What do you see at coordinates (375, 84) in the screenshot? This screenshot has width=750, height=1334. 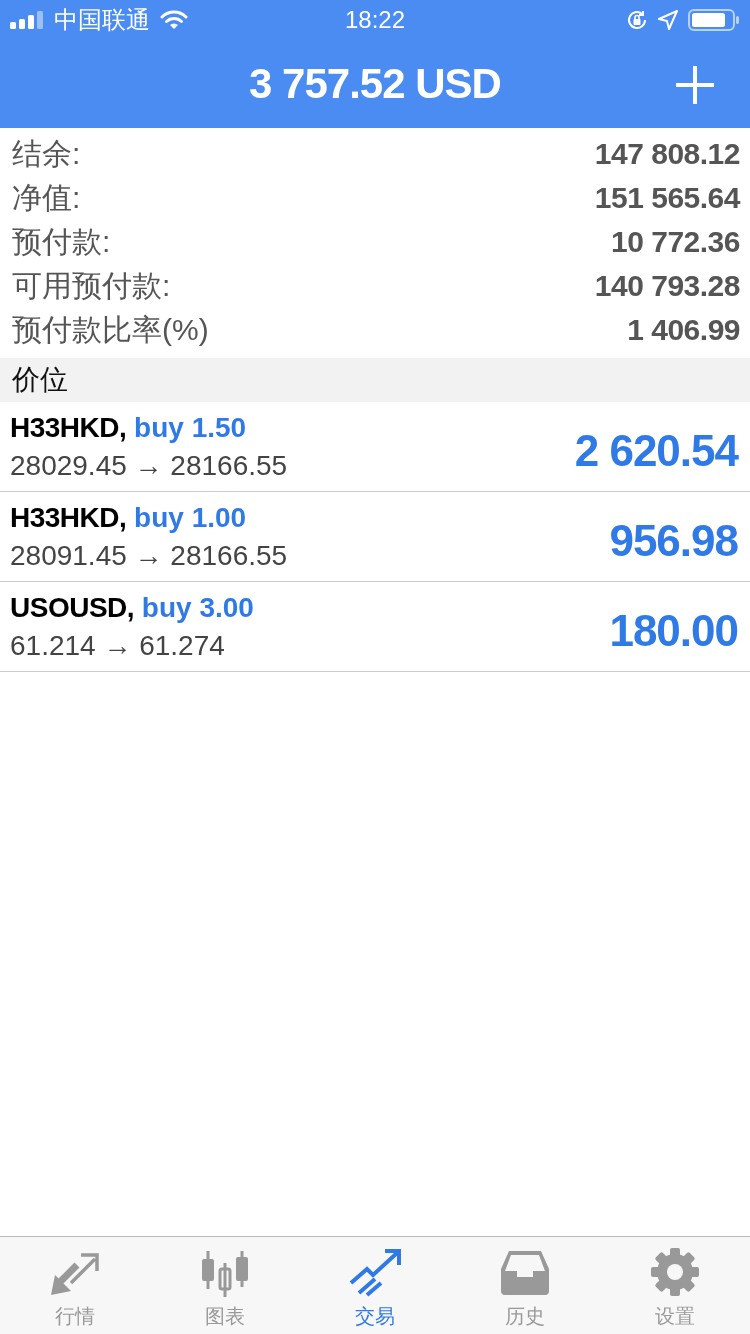 I see `balance-title: 3 757.52 USD` at bounding box center [375, 84].